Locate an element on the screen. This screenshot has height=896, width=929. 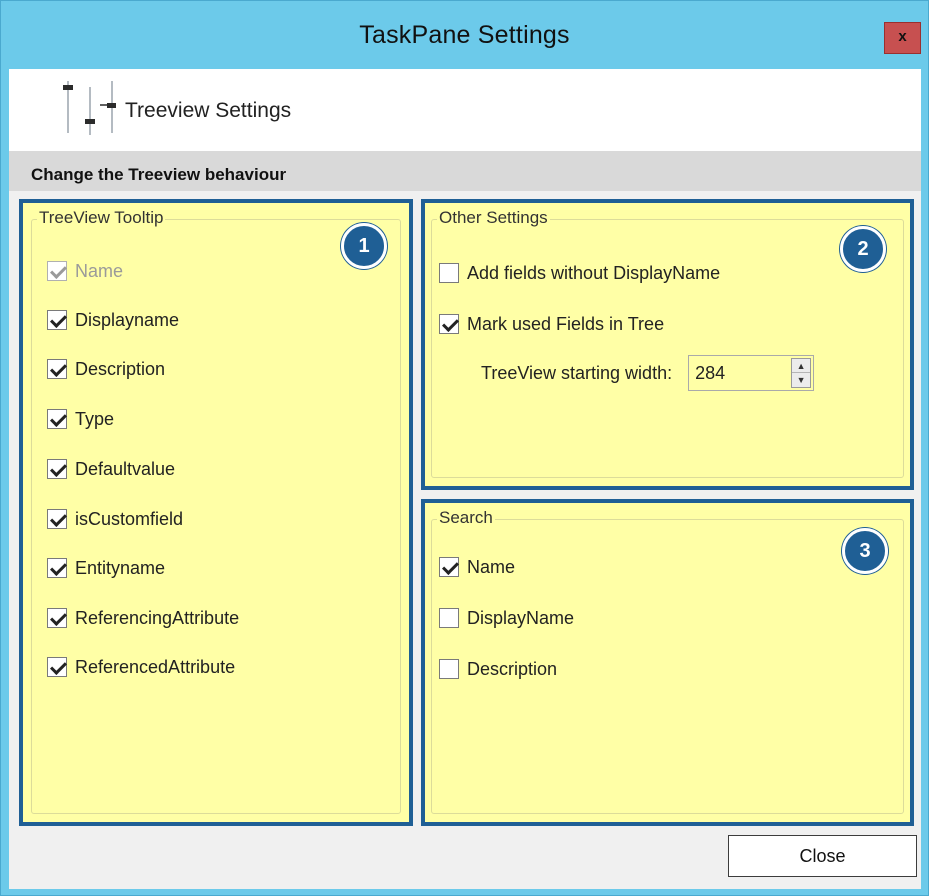
checkbox-label: ReferencedAttribute is located at coordinates (155, 666).